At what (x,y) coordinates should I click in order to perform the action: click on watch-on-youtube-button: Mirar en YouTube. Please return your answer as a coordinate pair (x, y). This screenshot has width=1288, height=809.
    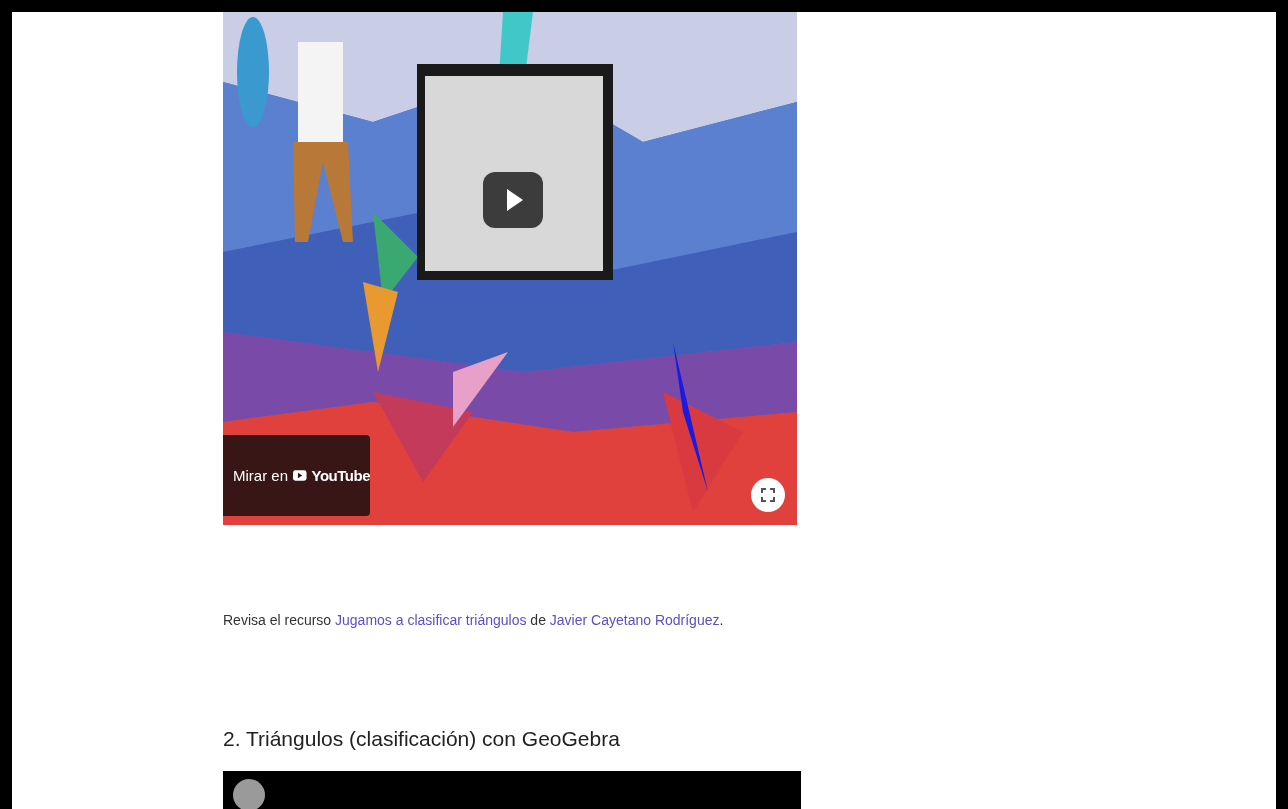
    Looking at the image, I should click on (296, 475).